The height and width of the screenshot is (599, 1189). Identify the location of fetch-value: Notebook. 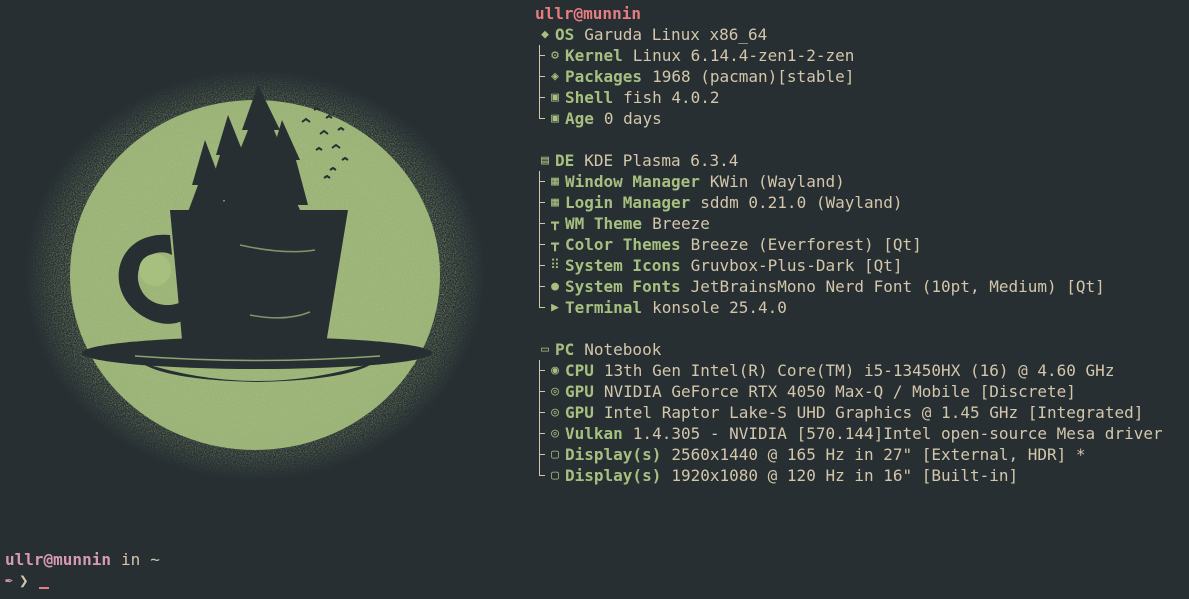
(623, 349).